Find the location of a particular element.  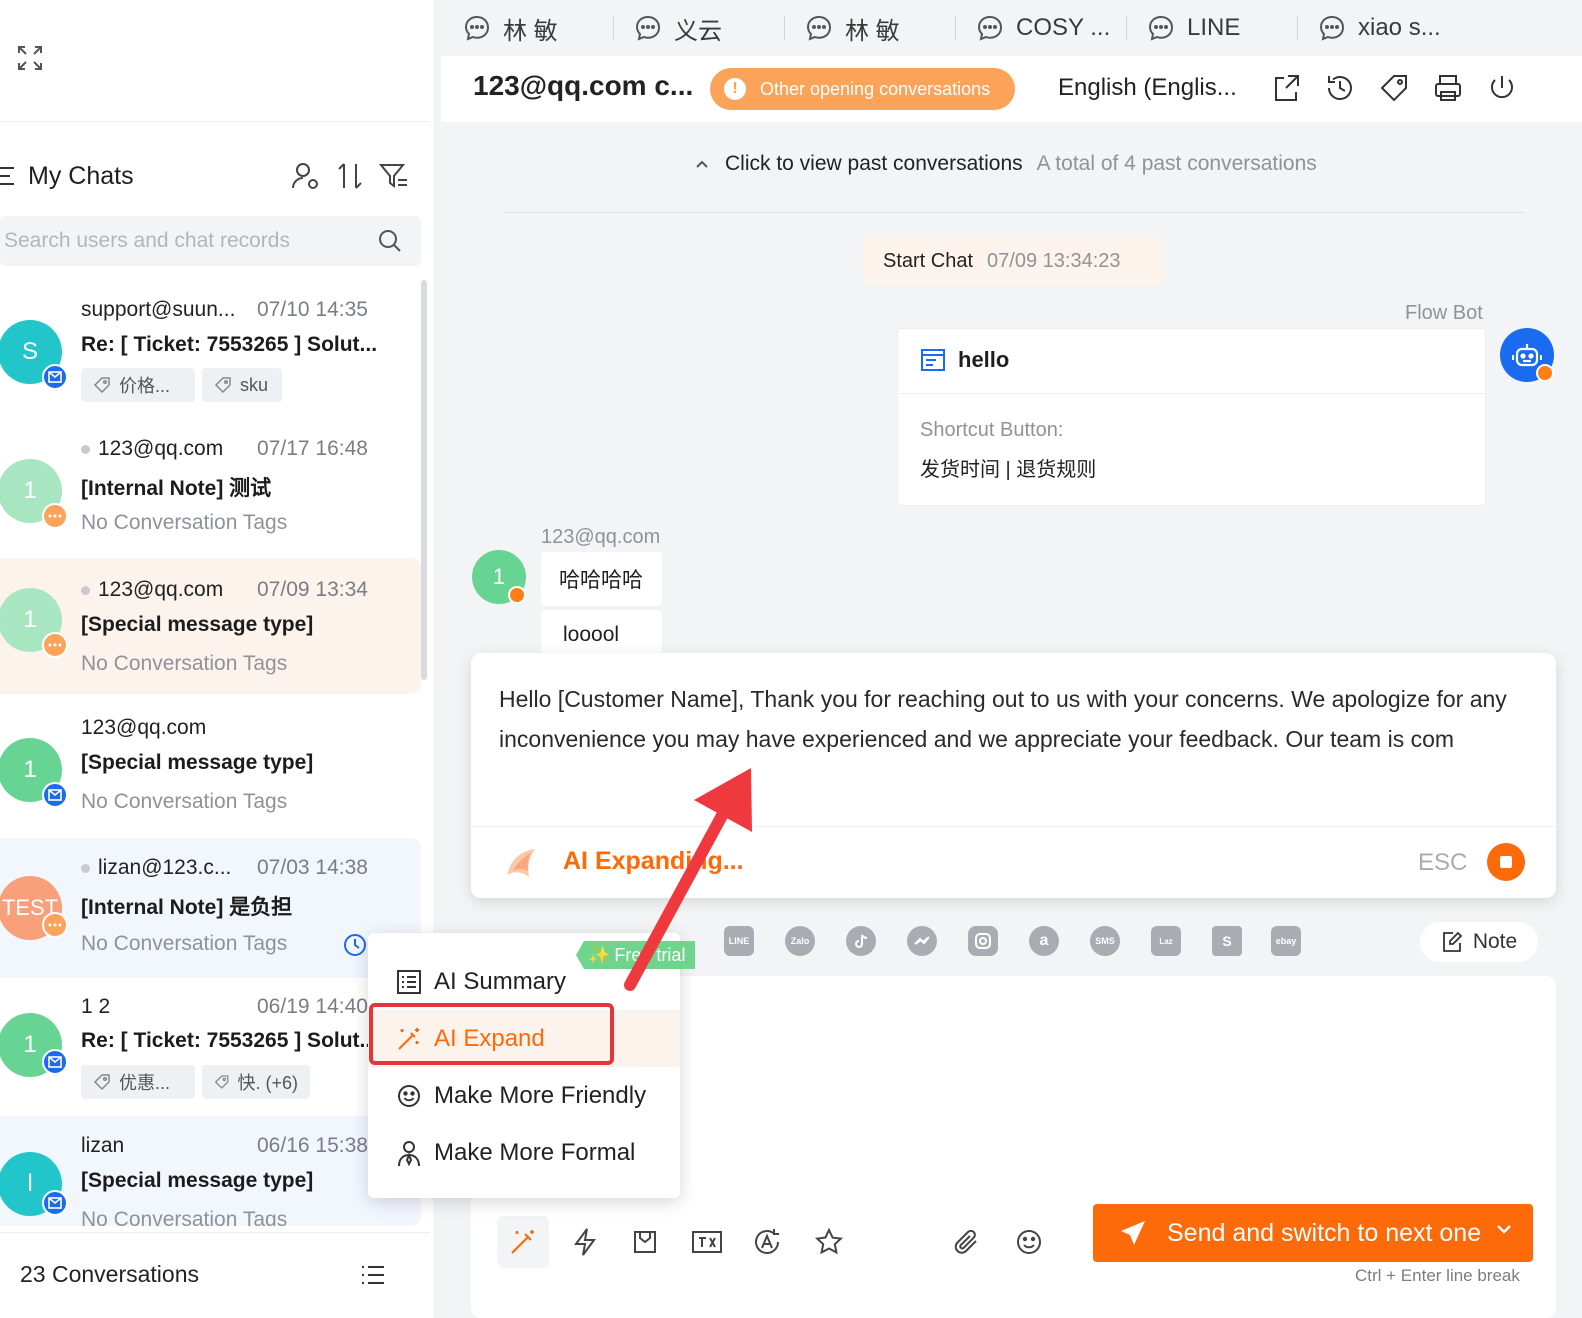

assign-user-icon is located at coordinates (306, 176).